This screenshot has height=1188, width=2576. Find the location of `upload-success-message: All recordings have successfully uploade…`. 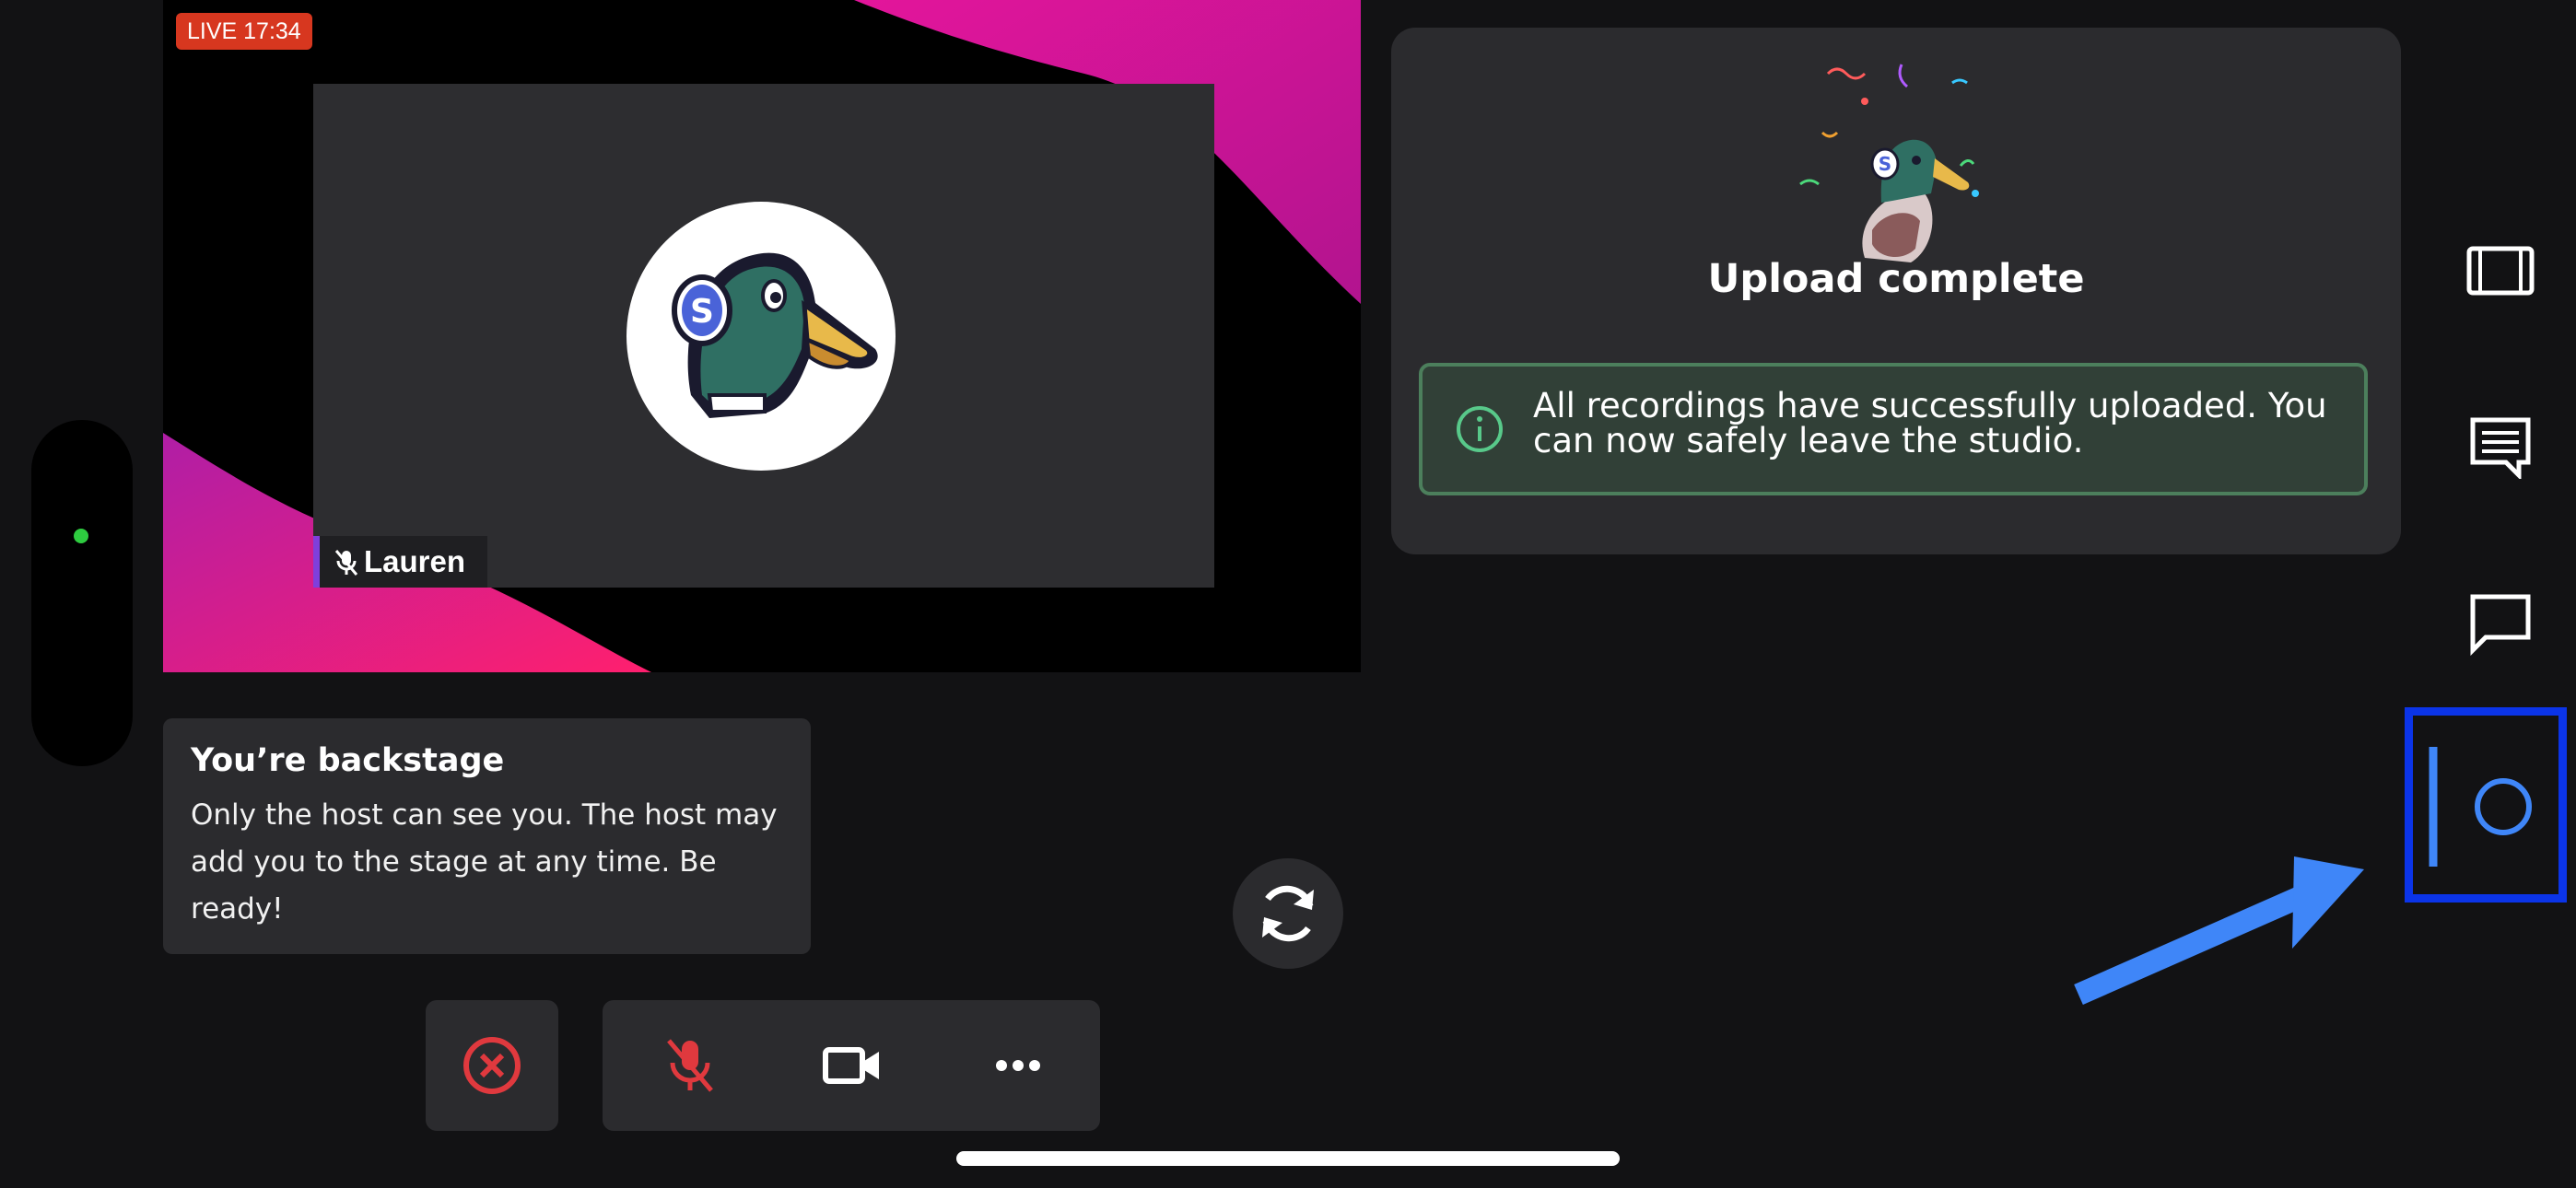

upload-success-message: All recordings have successfully uploade… is located at coordinates (1893, 429).